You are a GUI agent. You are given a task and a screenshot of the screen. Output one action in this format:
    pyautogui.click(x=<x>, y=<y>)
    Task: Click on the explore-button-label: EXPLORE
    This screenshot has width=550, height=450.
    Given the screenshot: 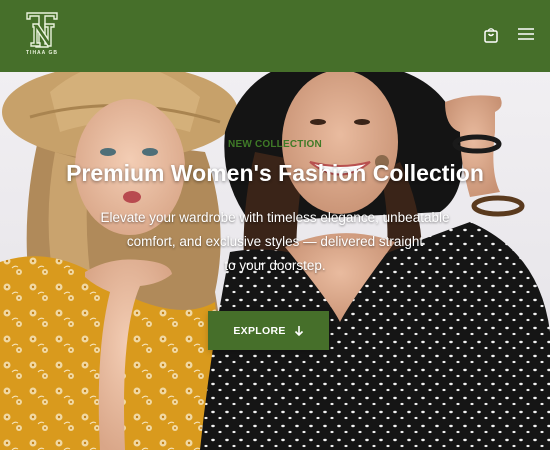 What is the action you would take?
    pyautogui.click(x=259, y=330)
    